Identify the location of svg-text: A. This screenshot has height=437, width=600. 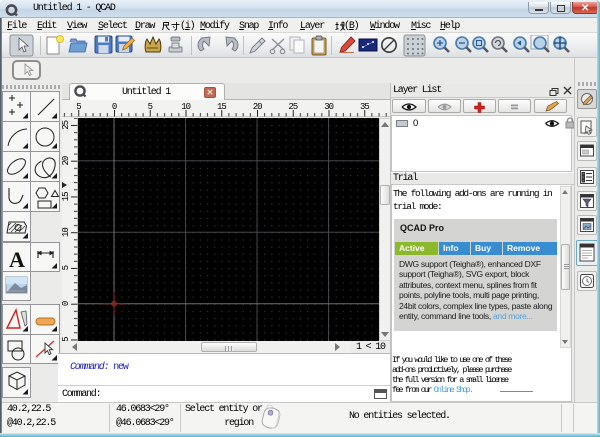
(17, 259).